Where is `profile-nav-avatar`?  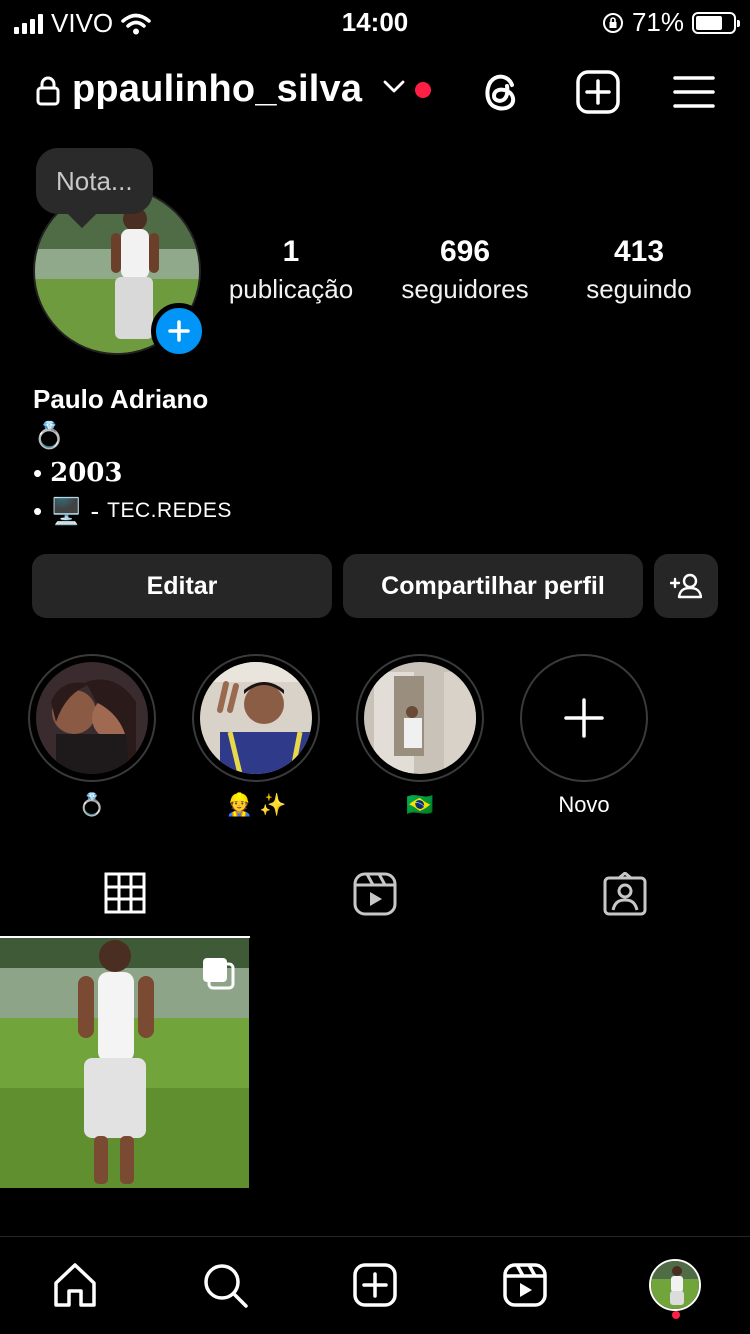
profile-nav-avatar is located at coordinates (675, 1285).